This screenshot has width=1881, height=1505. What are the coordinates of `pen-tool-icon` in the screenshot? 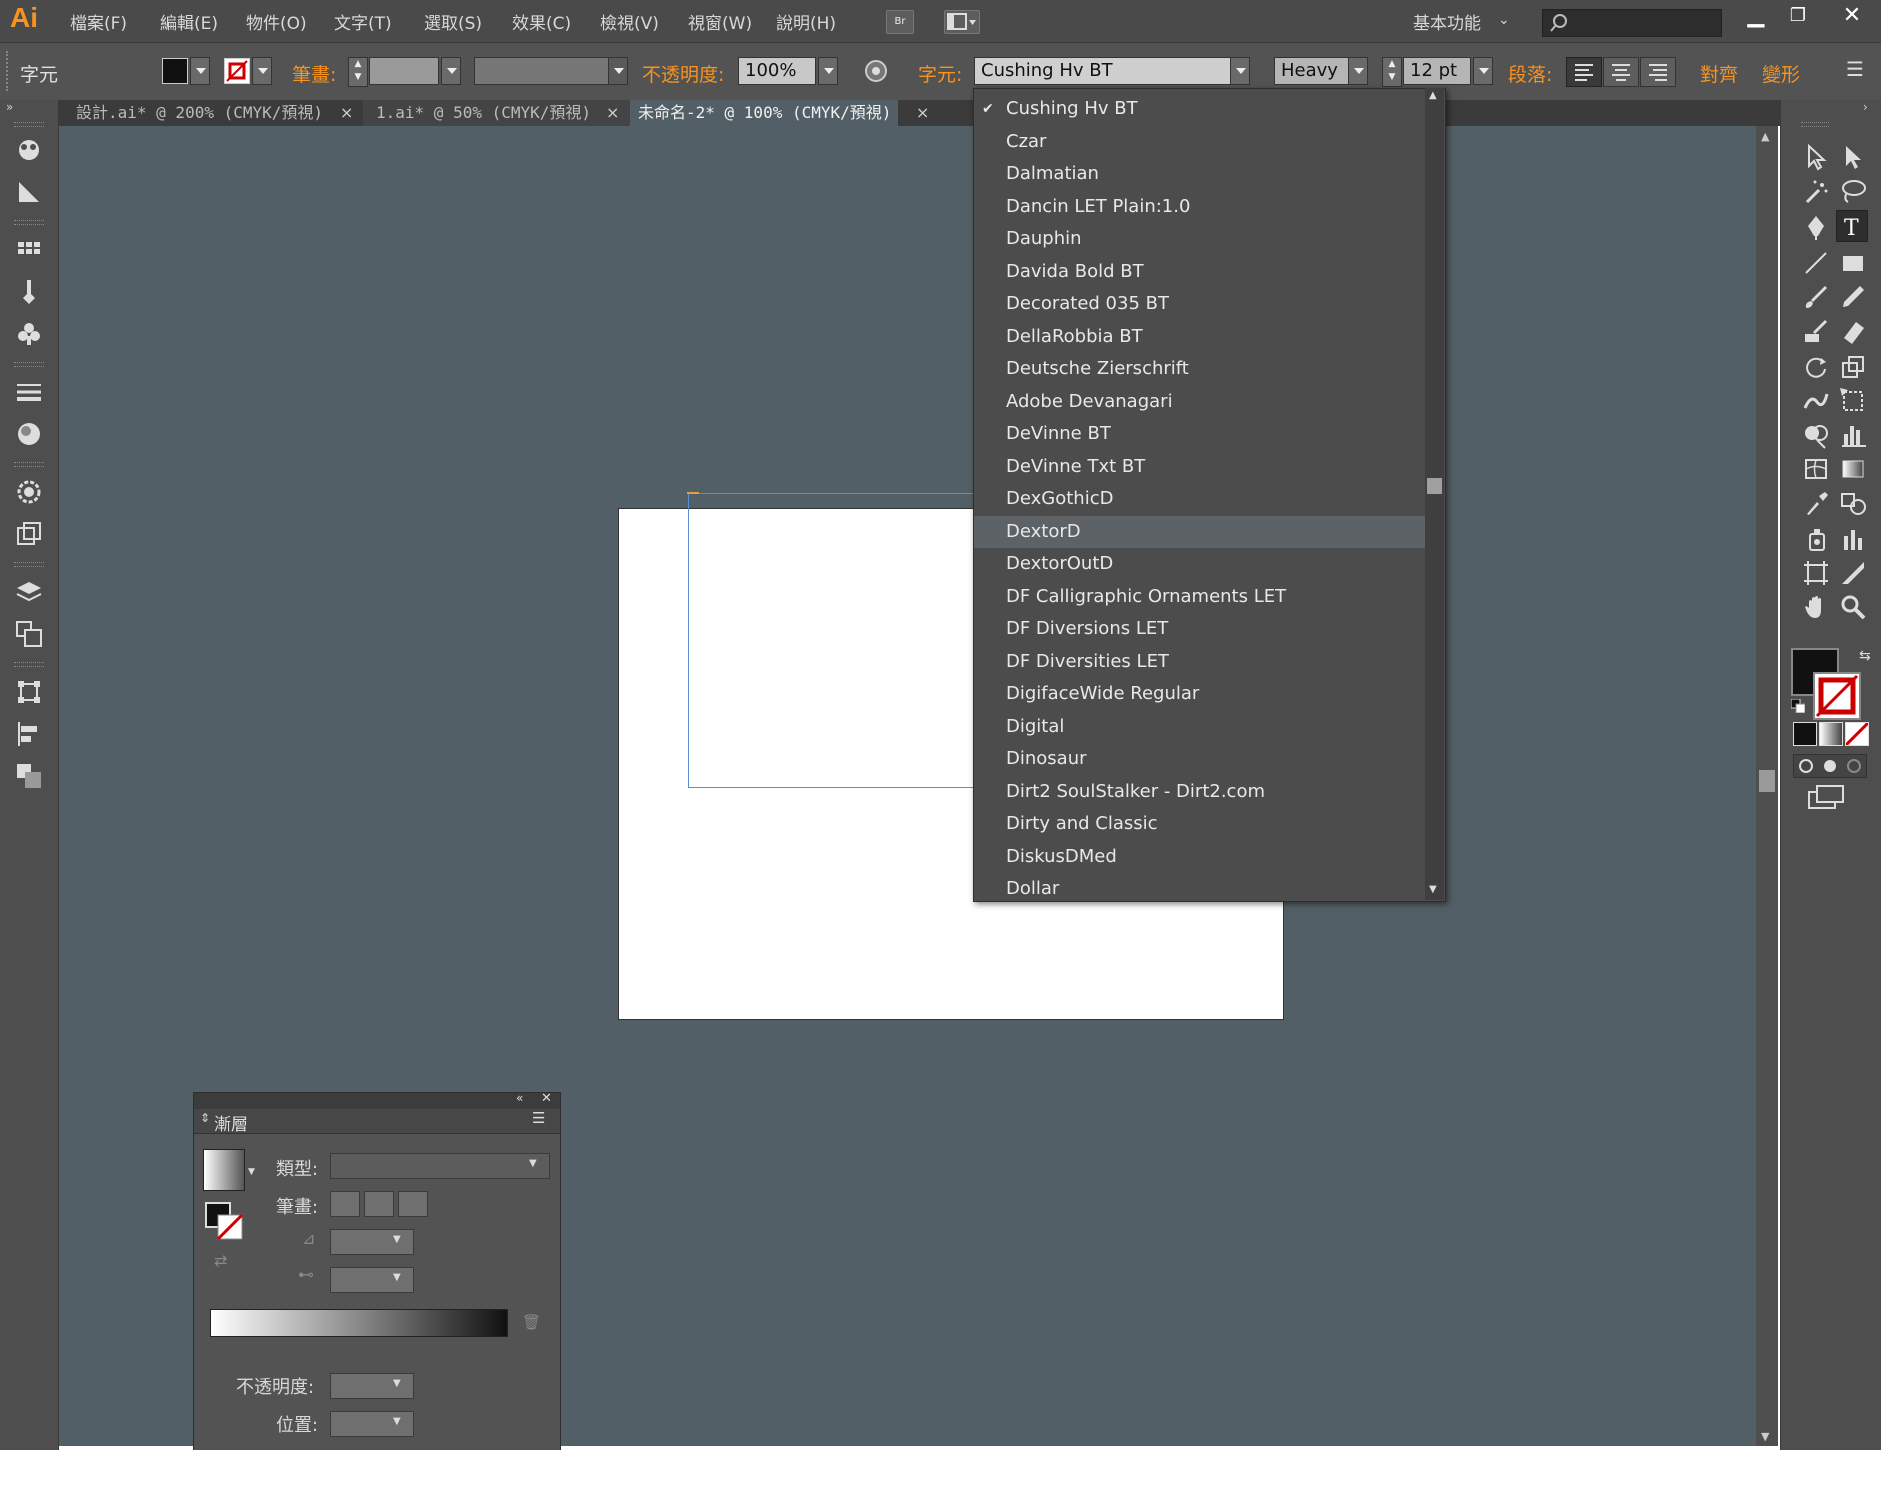 It's located at (1816, 227).